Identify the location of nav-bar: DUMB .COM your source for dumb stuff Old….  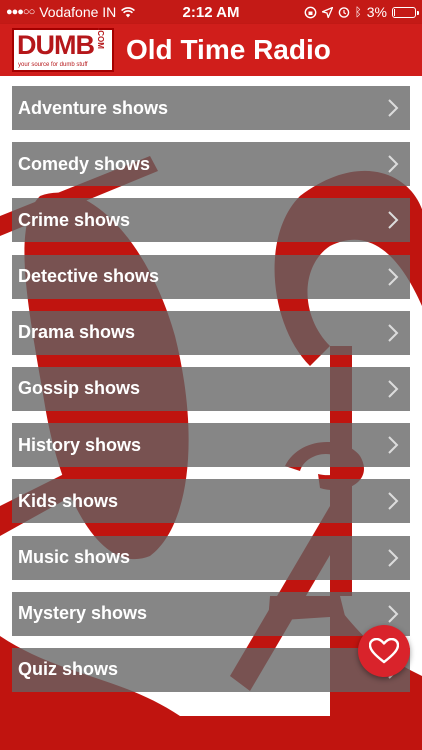
(211, 50).